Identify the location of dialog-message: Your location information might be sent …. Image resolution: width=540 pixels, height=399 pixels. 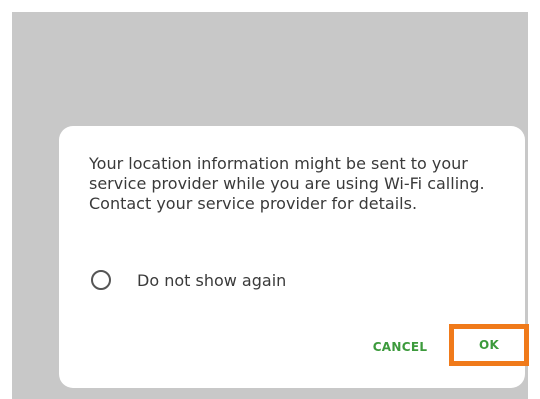
(287, 183).